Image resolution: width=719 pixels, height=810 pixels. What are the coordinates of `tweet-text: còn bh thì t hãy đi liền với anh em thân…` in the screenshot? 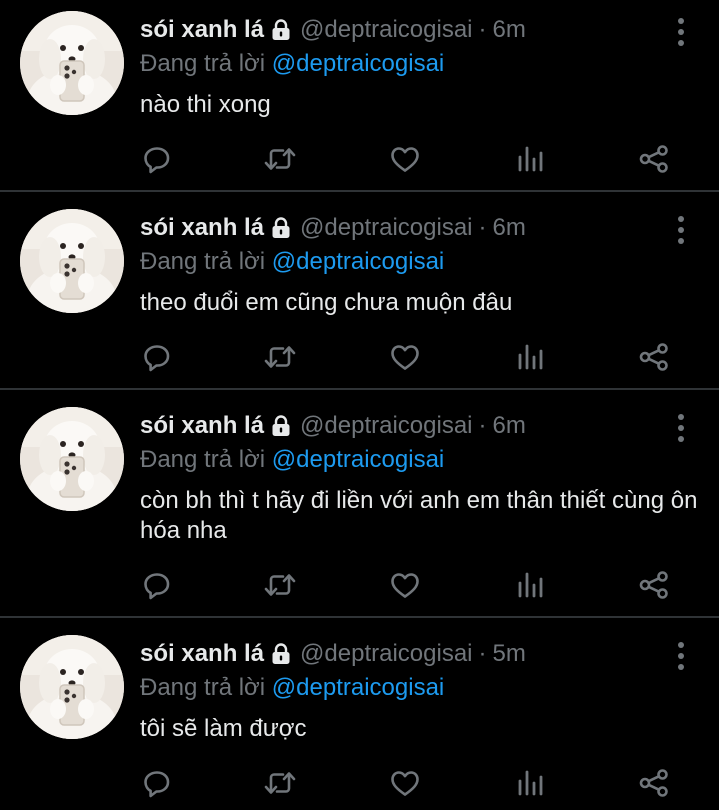 It's located at (419, 515).